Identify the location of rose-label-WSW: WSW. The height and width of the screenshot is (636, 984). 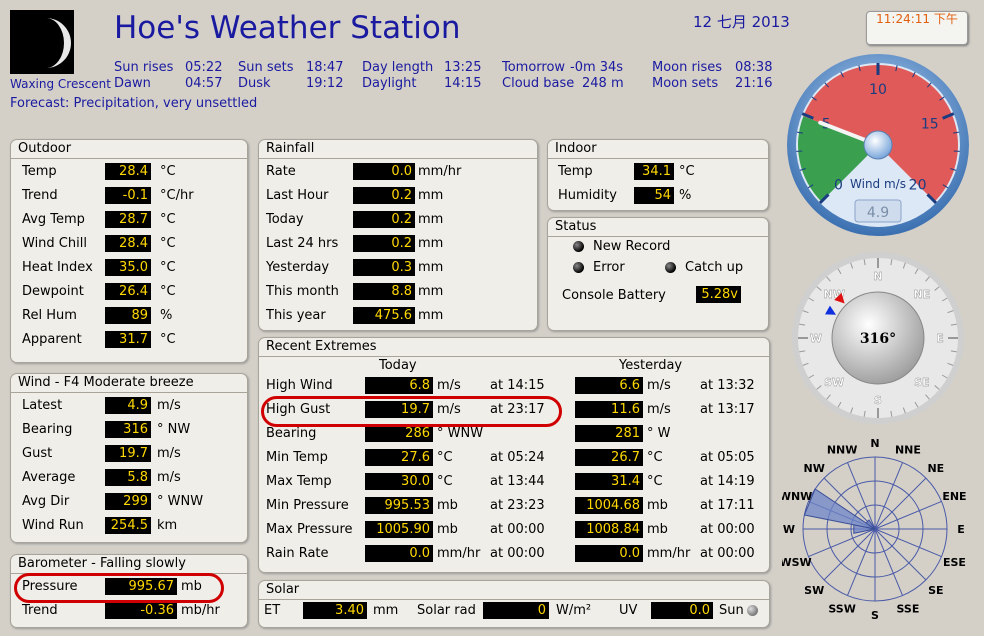
(797, 562).